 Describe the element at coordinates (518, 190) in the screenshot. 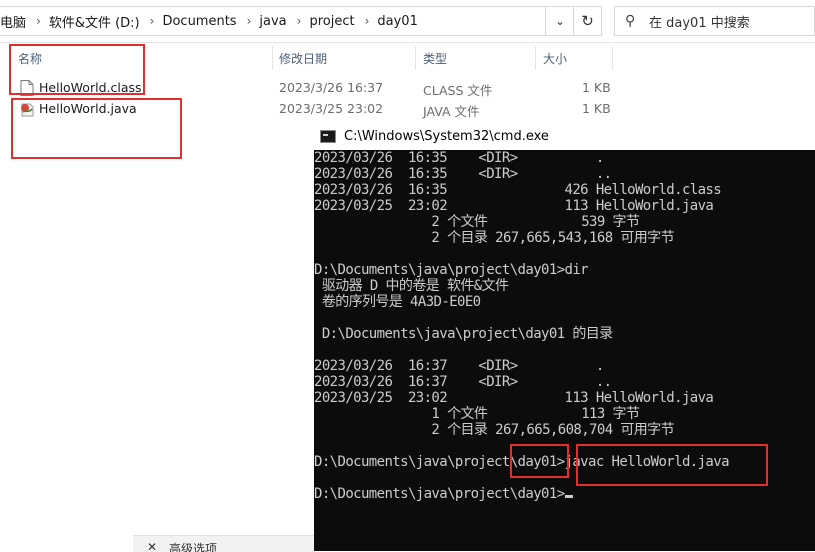

I see `console-line: 2023/03/26 16:35 426 HelloWorld.class` at that location.